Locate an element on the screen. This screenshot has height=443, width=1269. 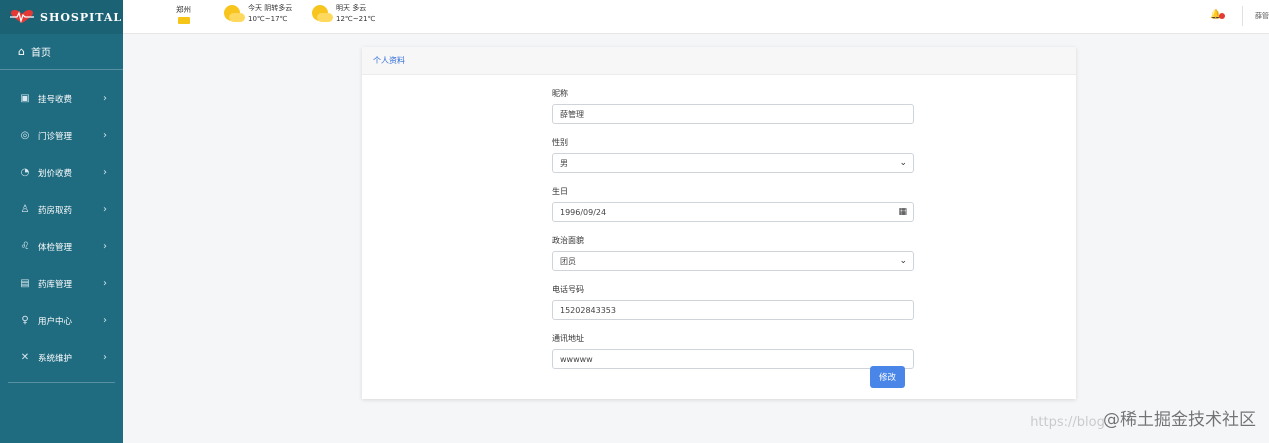
address-label: 通讯地址 is located at coordinates (568, 338).